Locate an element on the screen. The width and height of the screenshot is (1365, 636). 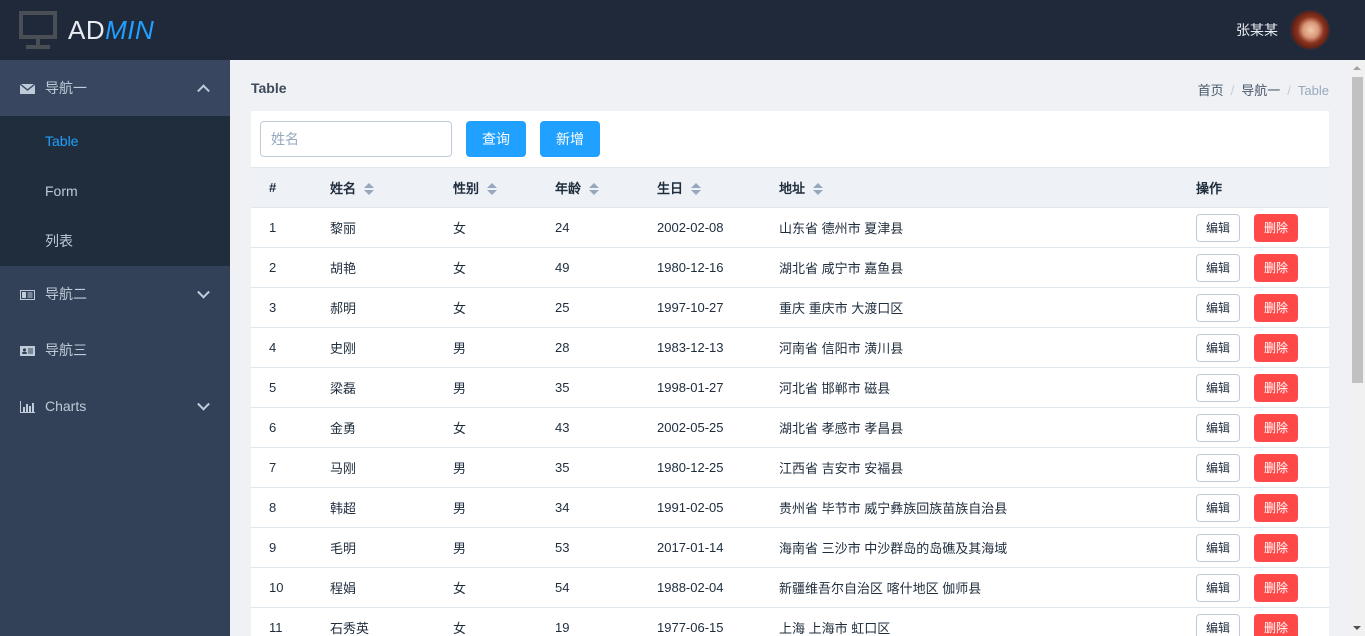
scroll-up-arrow-icon is located at coordinates (1357, 68).